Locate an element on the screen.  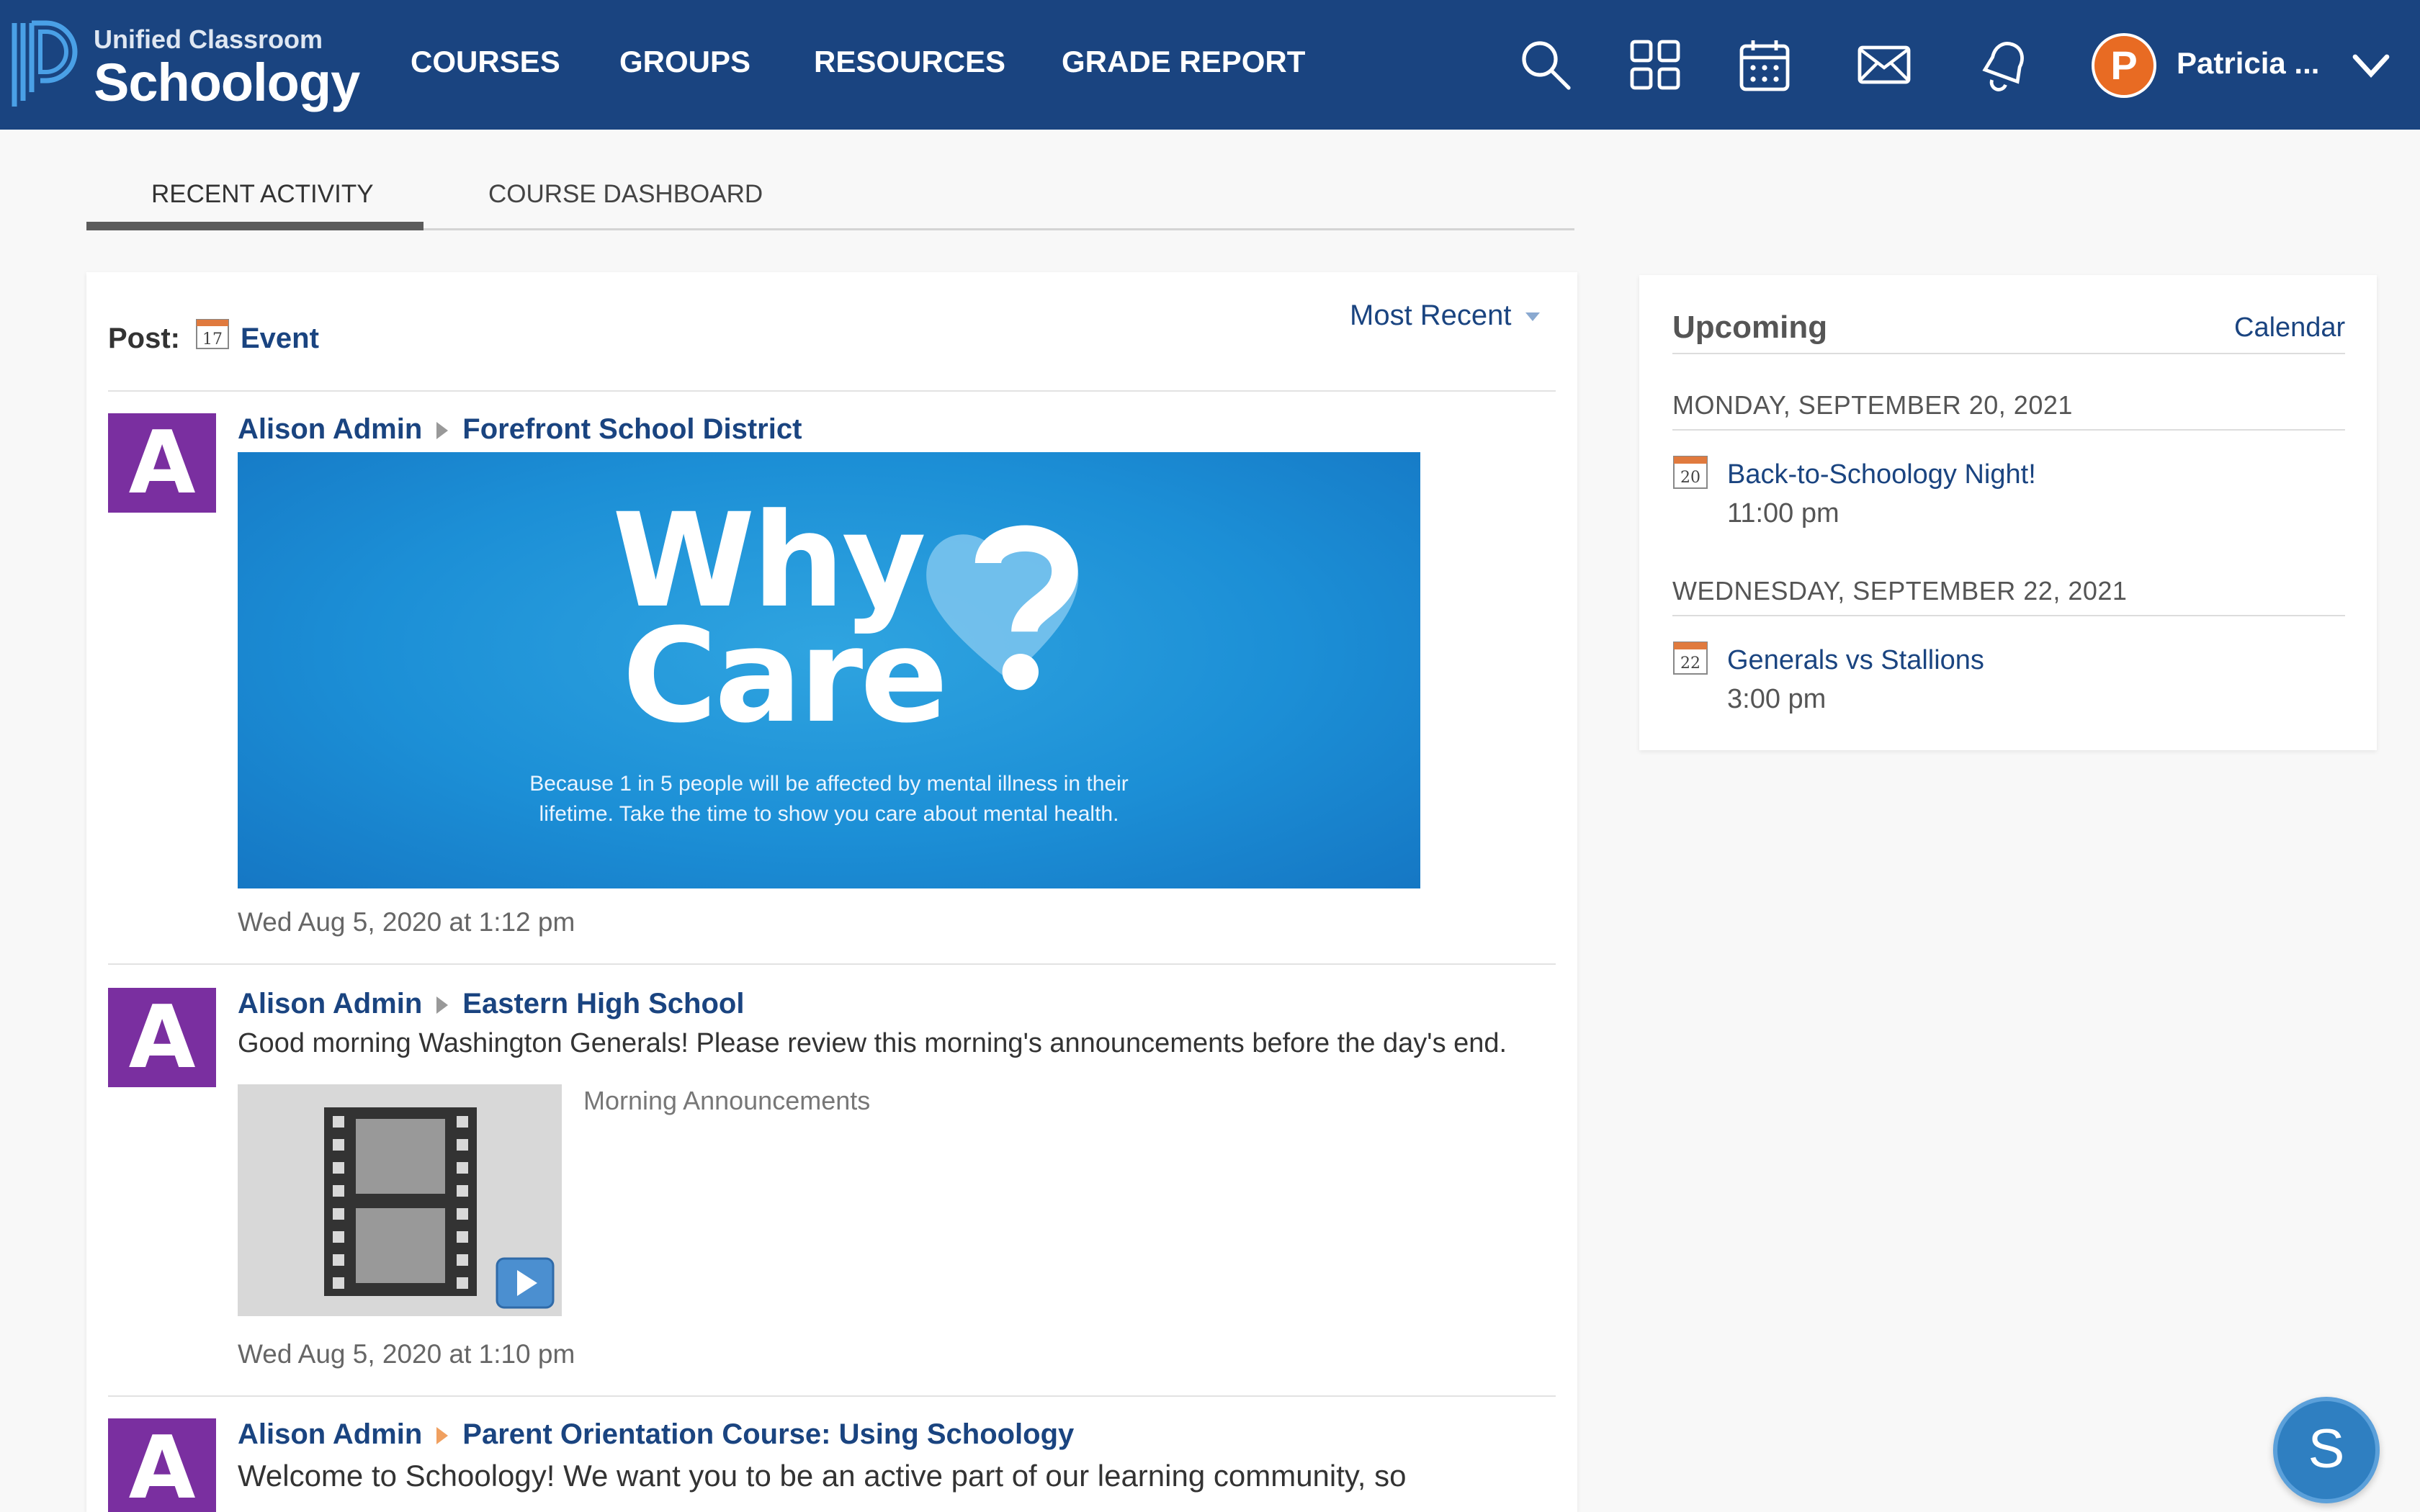
event-icon-day: 20 is located at coordinates (1690, 478).